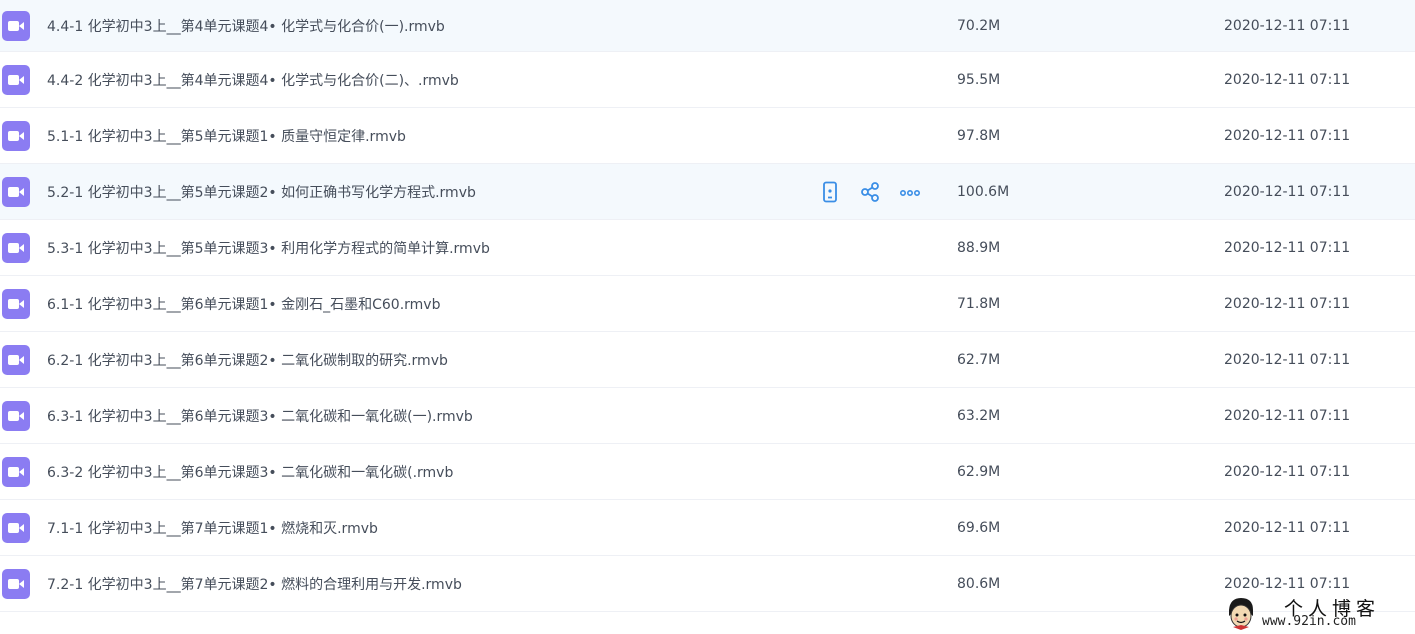 The height and width of the screenshot is (634, 1415). I want to click on watermark-url: www.92in.com, so click(1309, 621).